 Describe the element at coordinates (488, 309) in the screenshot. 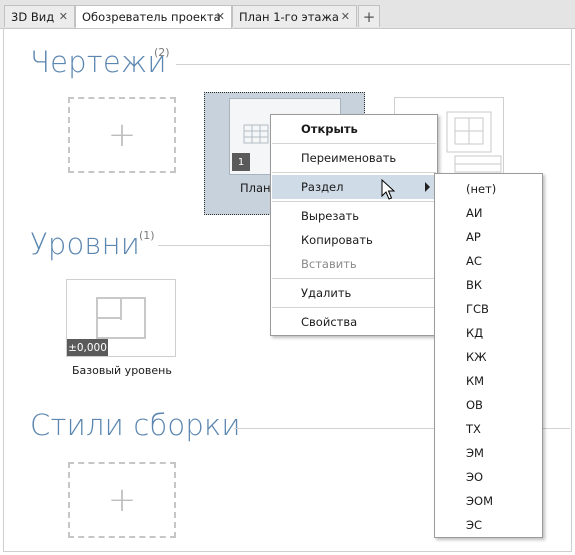

I see `submenu-item: ГСВ` at that location.